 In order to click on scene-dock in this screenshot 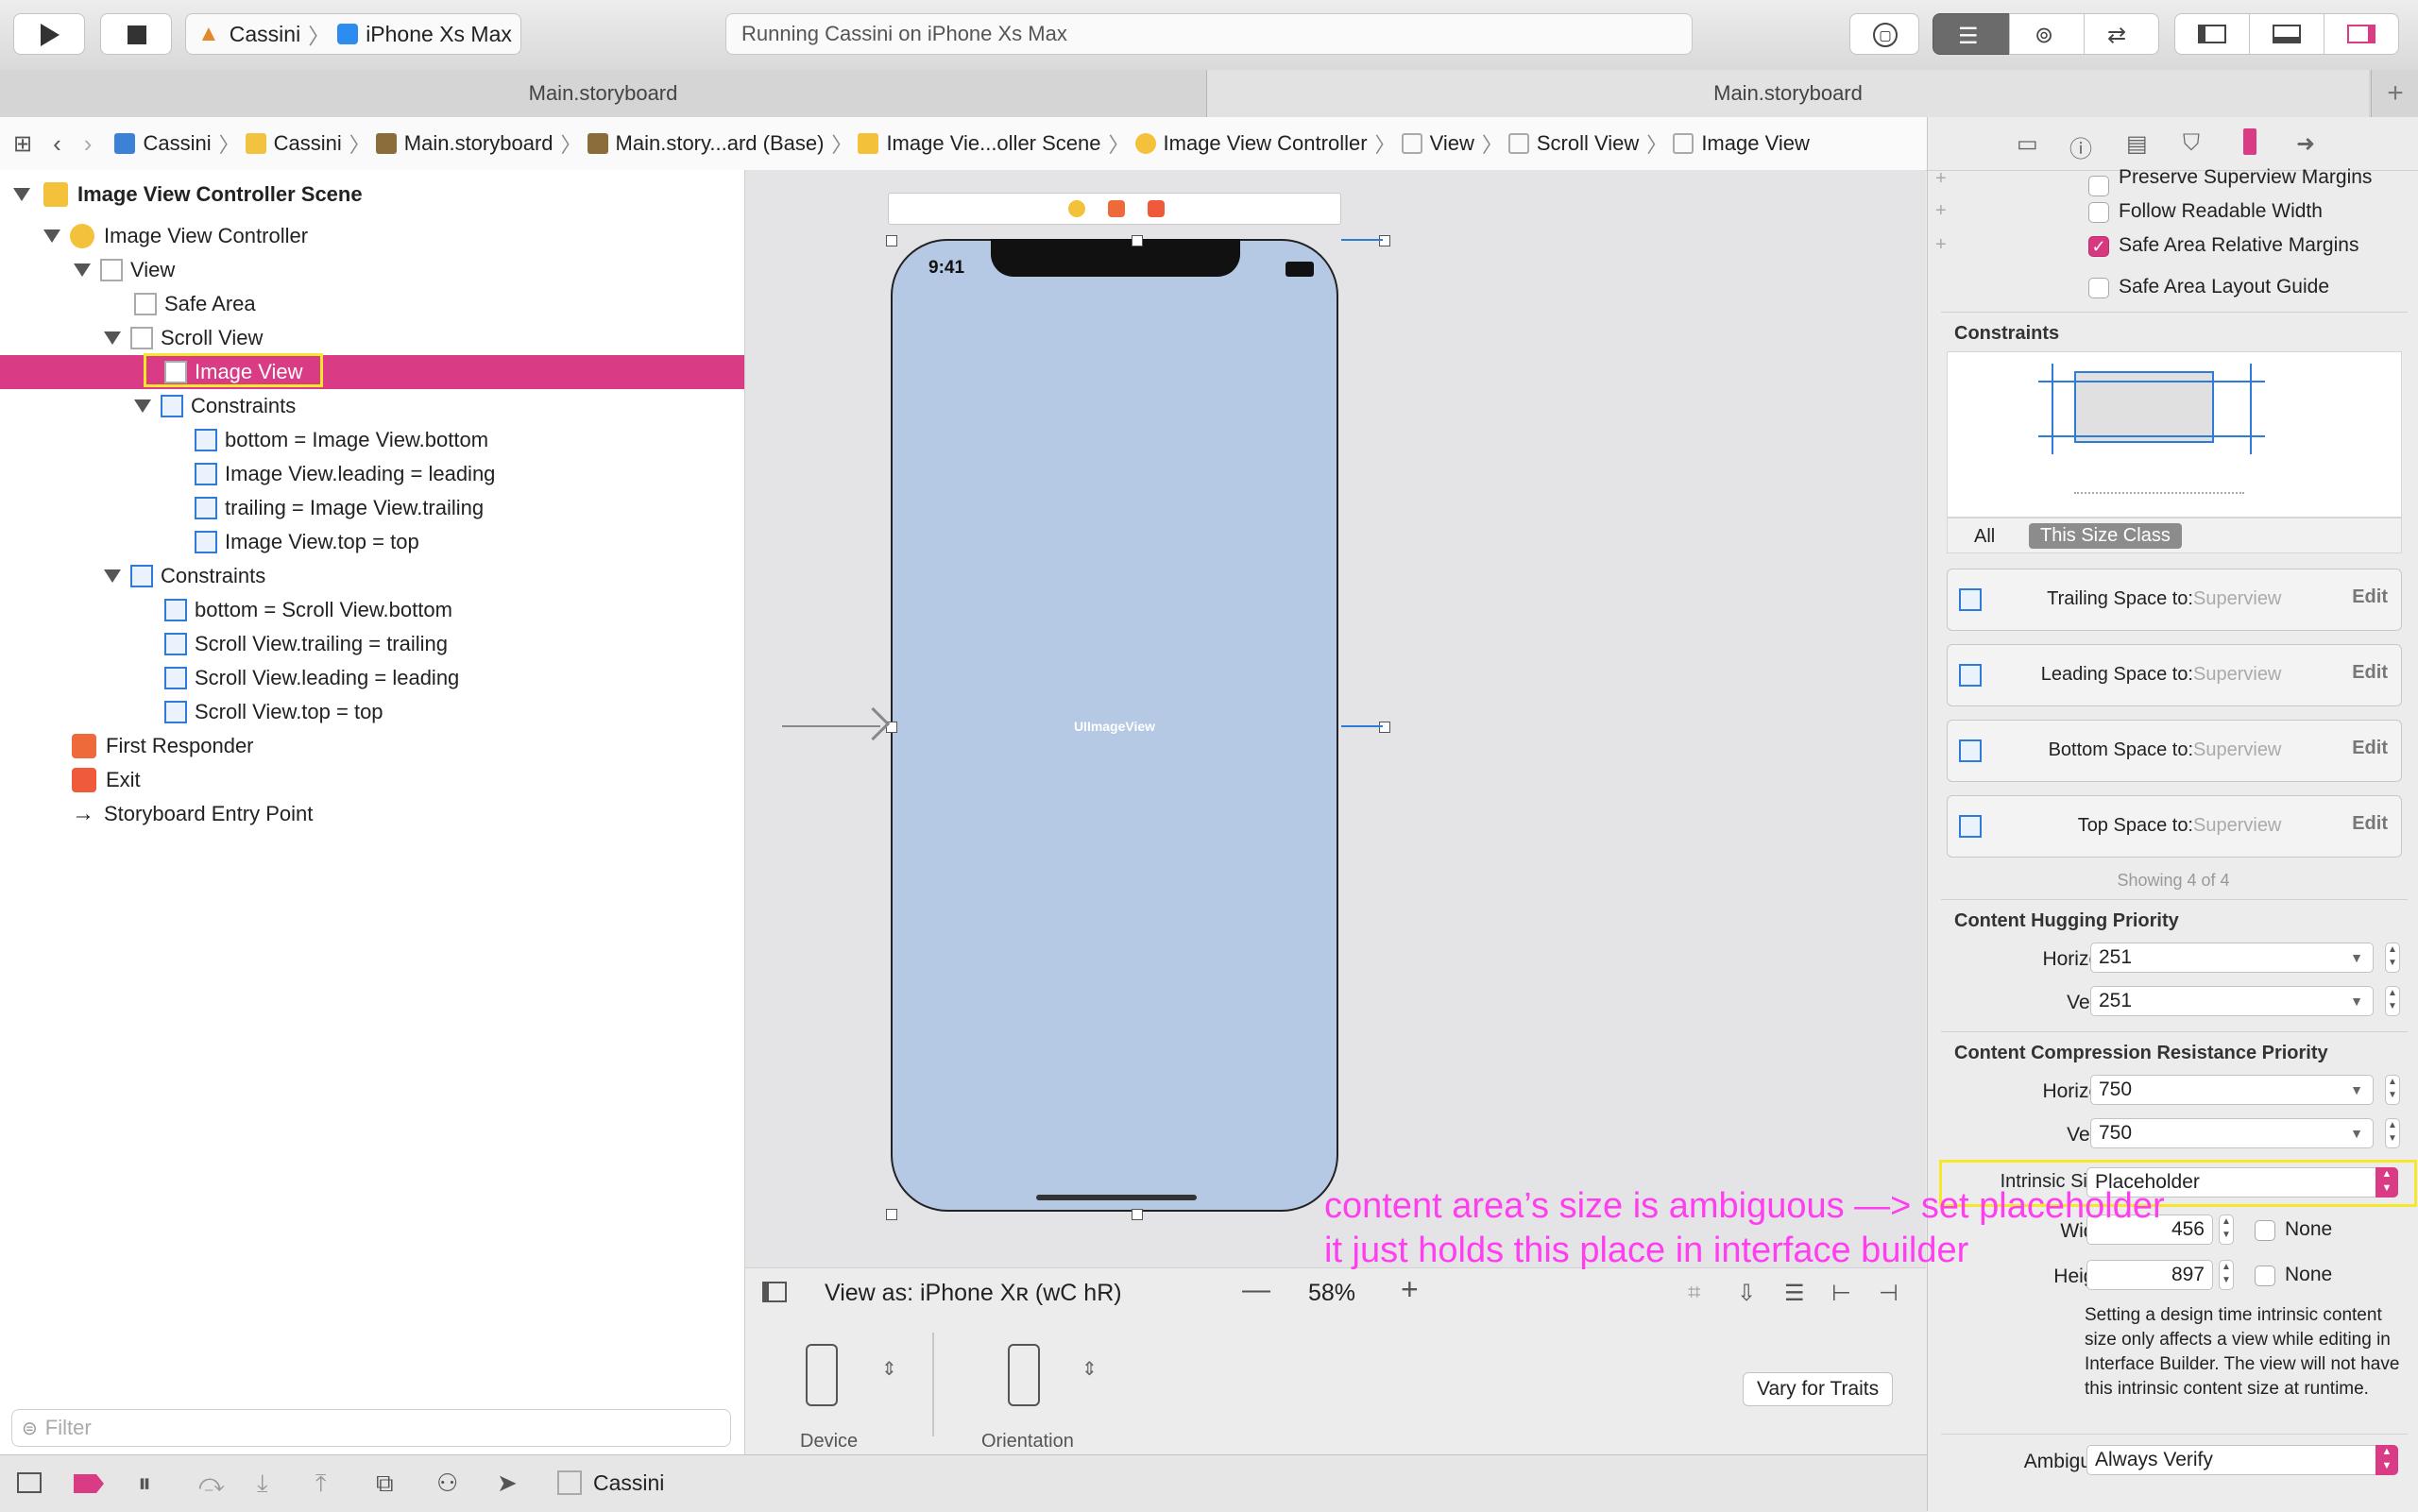, I will do `click(1114, 209)`.